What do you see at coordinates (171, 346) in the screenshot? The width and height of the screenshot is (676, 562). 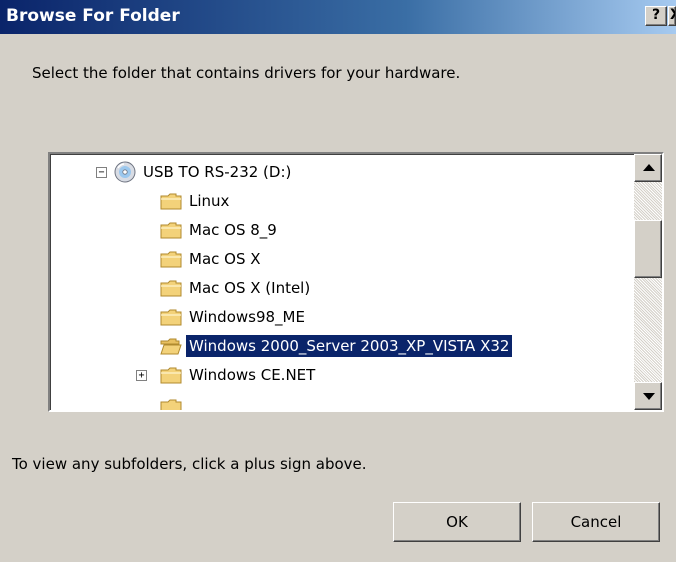 I see `open-folder-icon` at bounding box center [171, 346].